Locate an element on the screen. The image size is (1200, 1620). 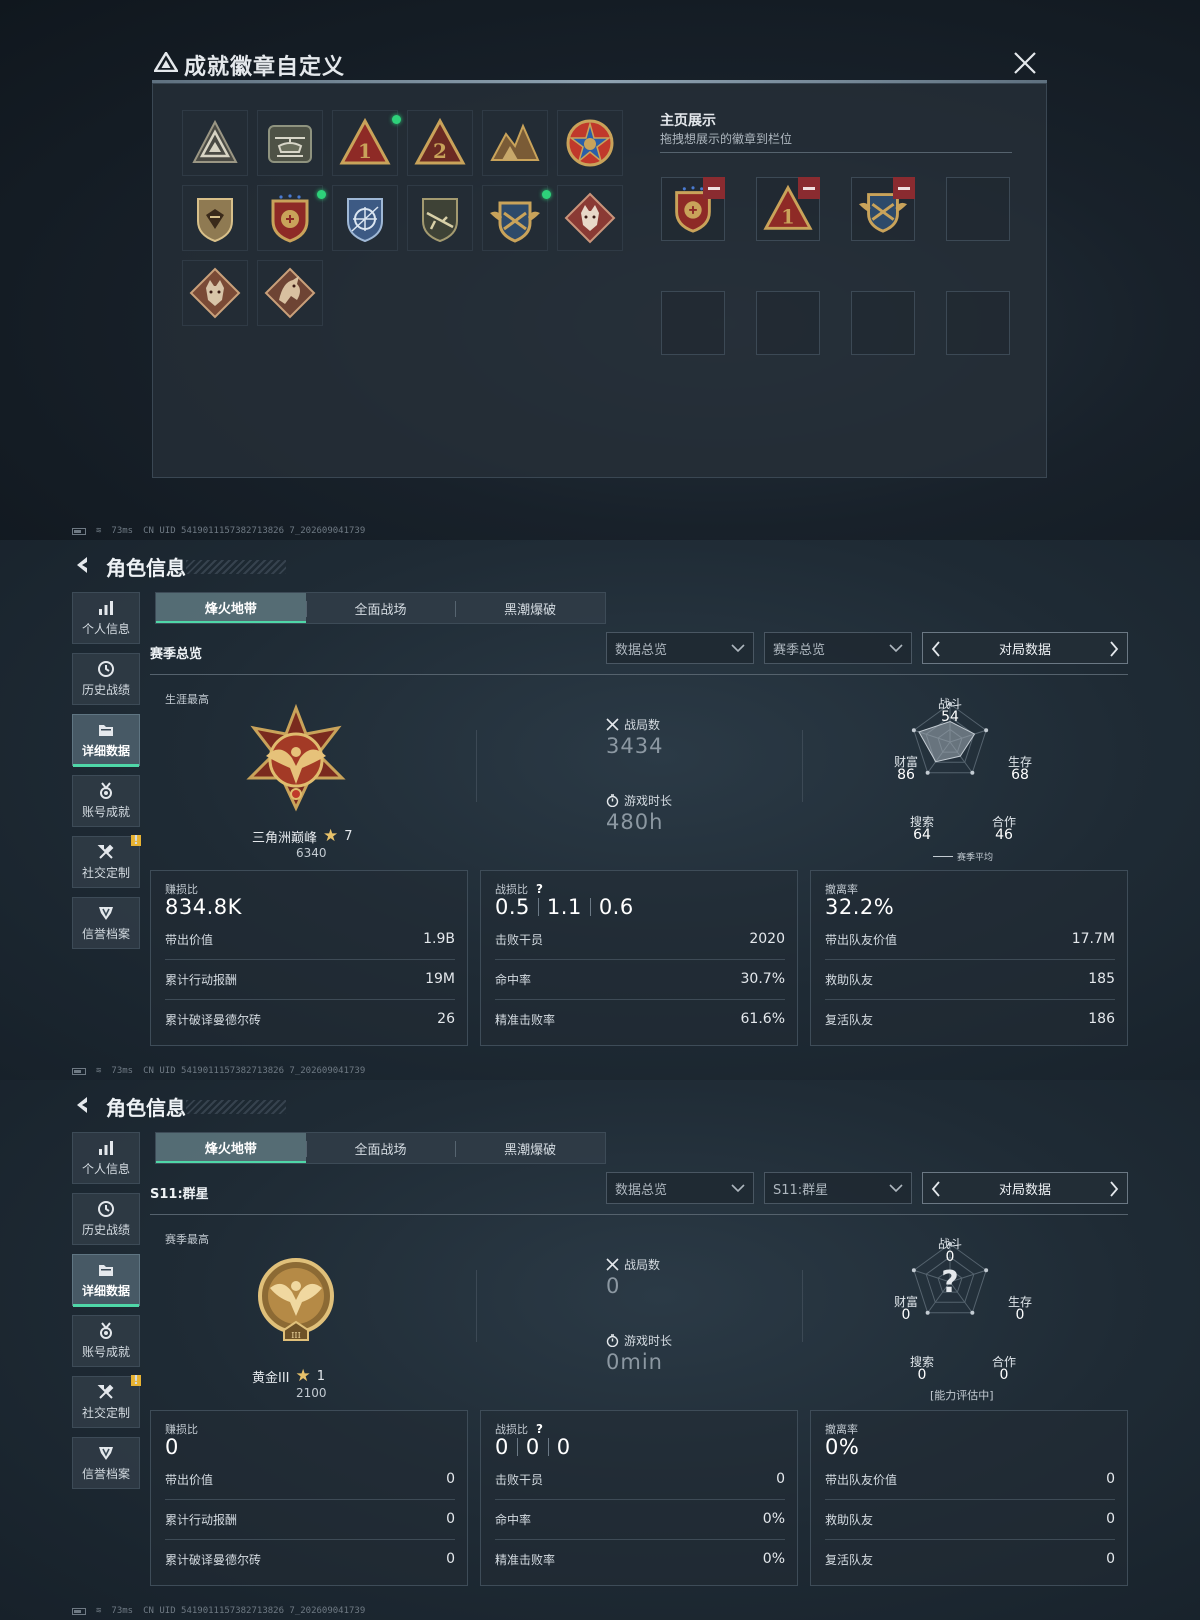
rank-stars: 7 is located at coordinates (348, 836).